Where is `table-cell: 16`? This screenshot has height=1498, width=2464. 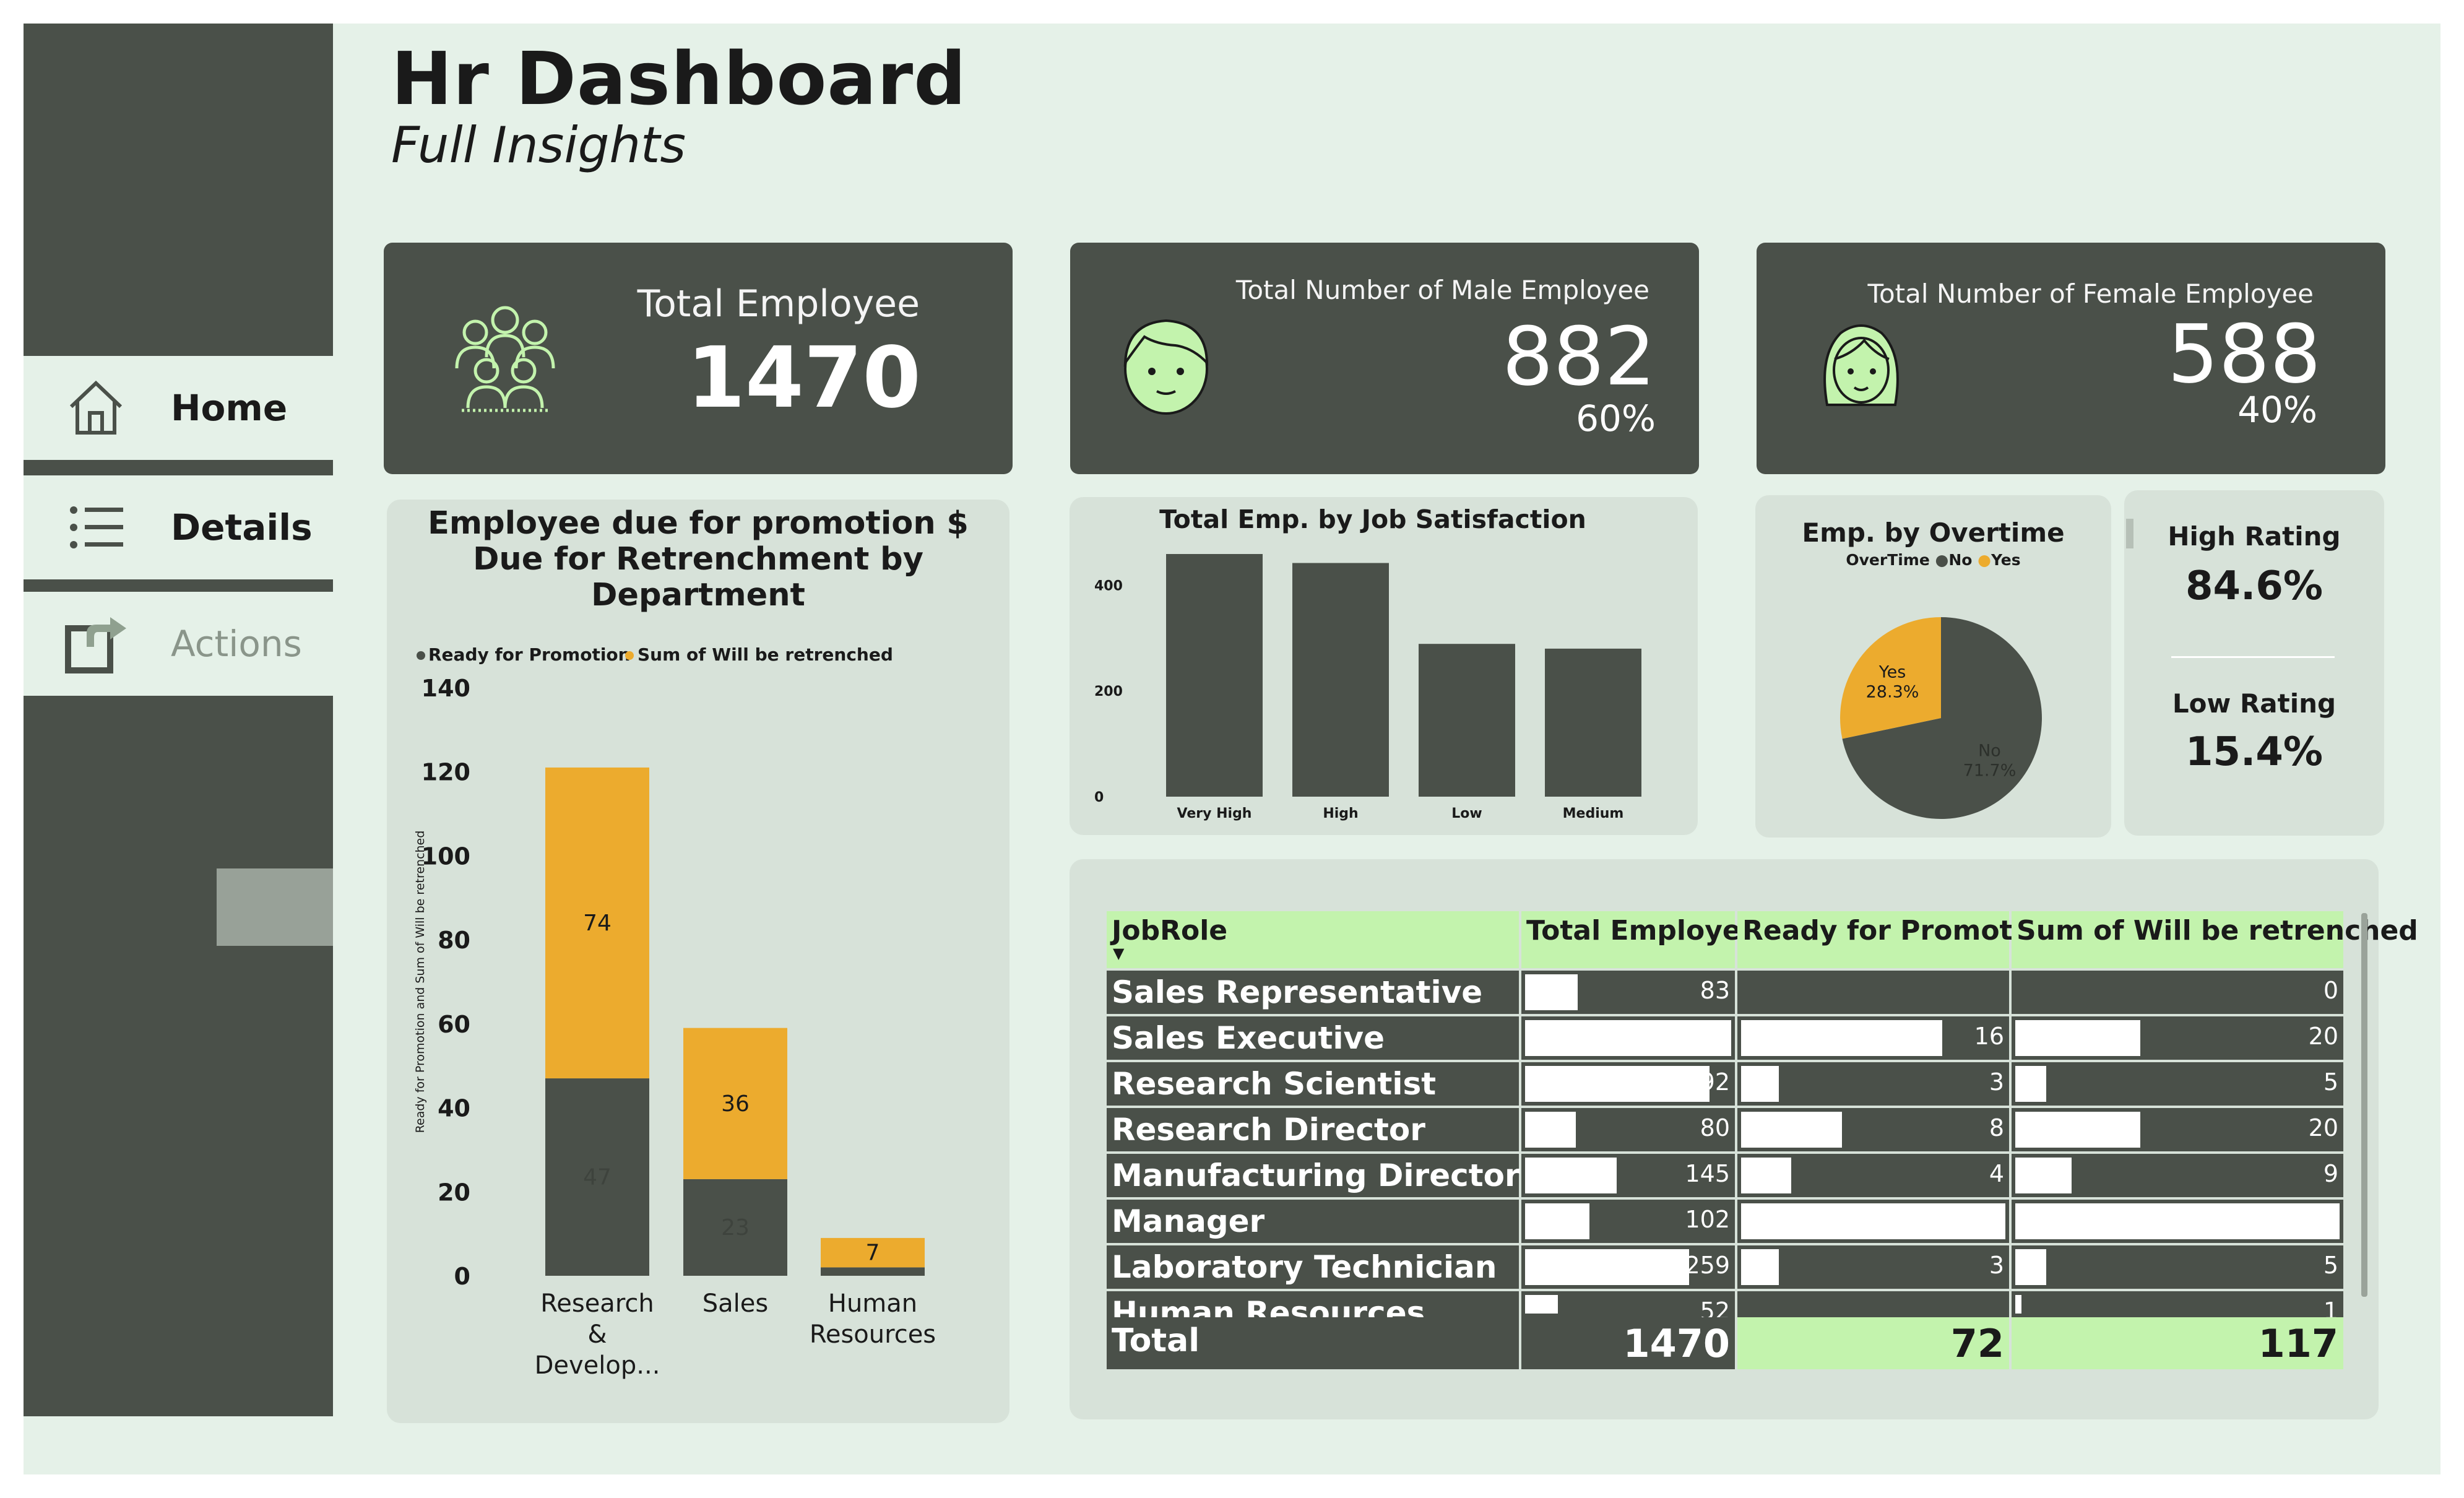 table-cell: 16 is located at coordinates (1873, 1038).